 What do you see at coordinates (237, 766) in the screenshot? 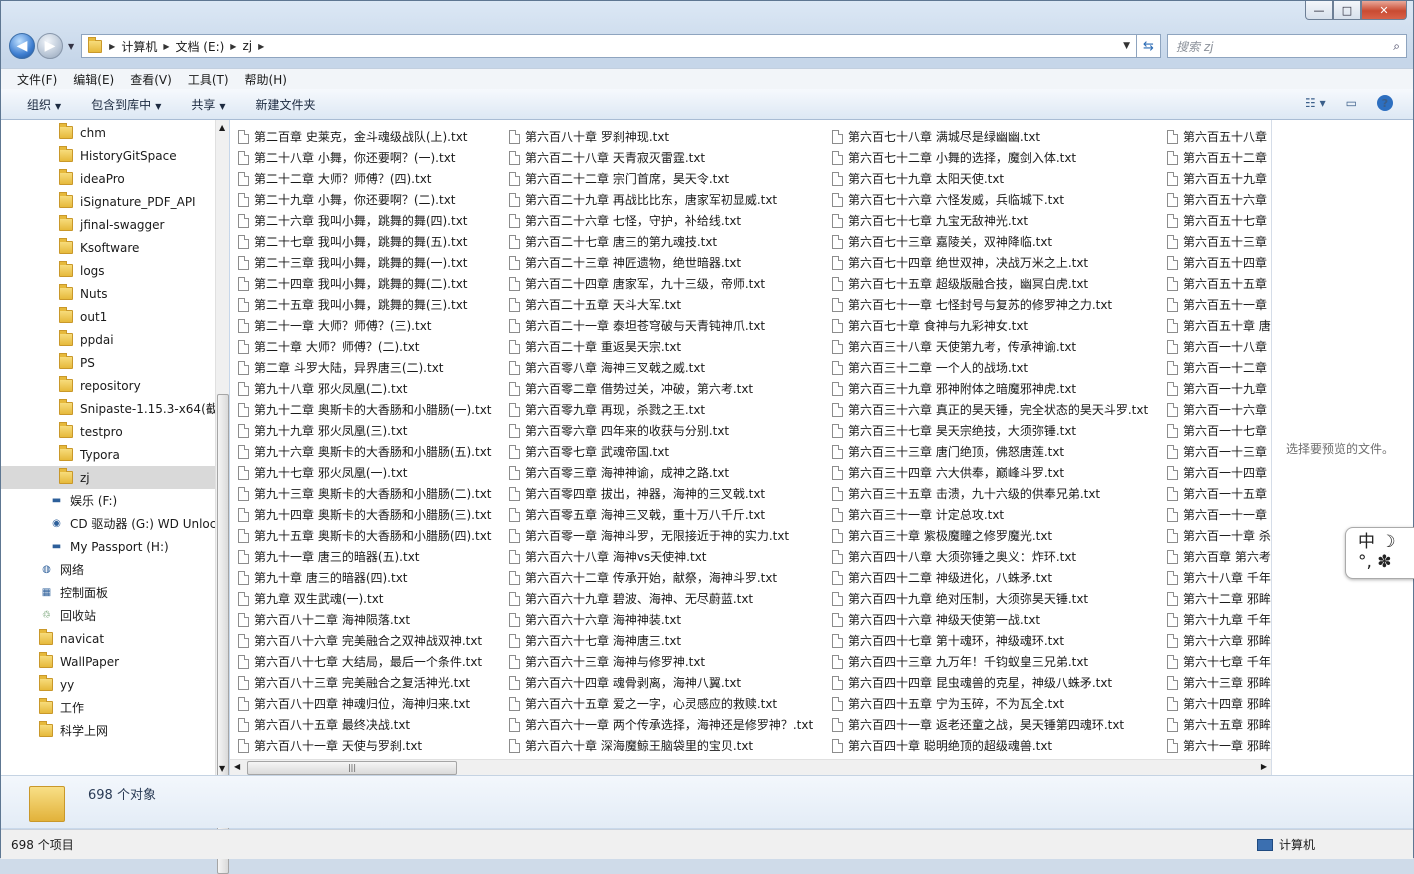
I see `scroll-left-icon: ◀` at bounding box center [237, 766].